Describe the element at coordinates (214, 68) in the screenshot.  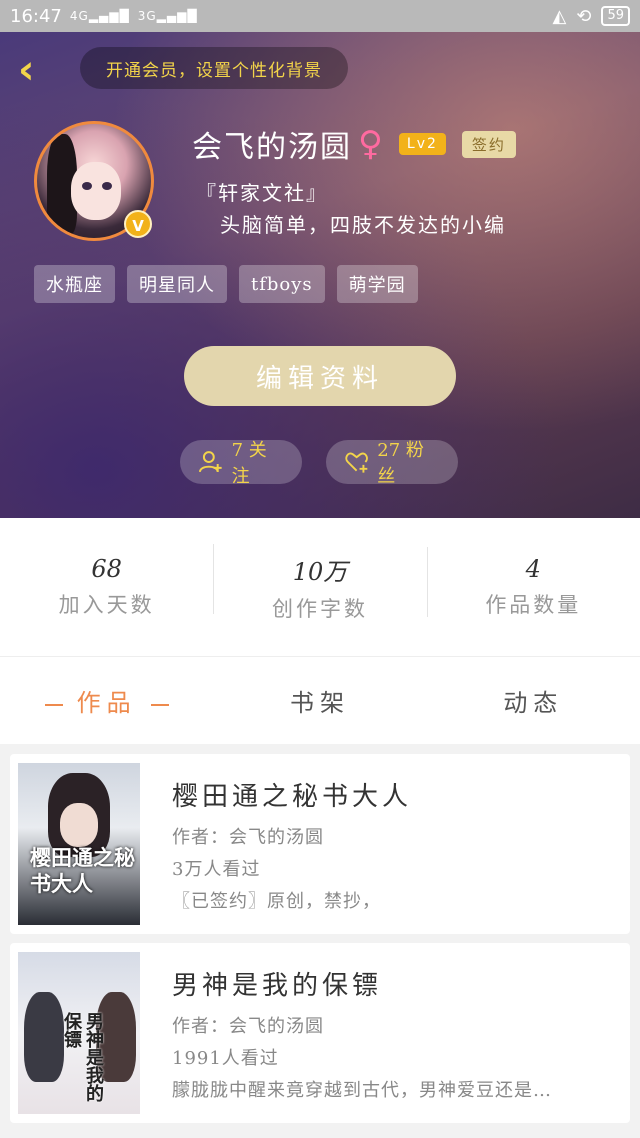
I see `vip-background-button: 开通会员，设置个性化背景` at that location.